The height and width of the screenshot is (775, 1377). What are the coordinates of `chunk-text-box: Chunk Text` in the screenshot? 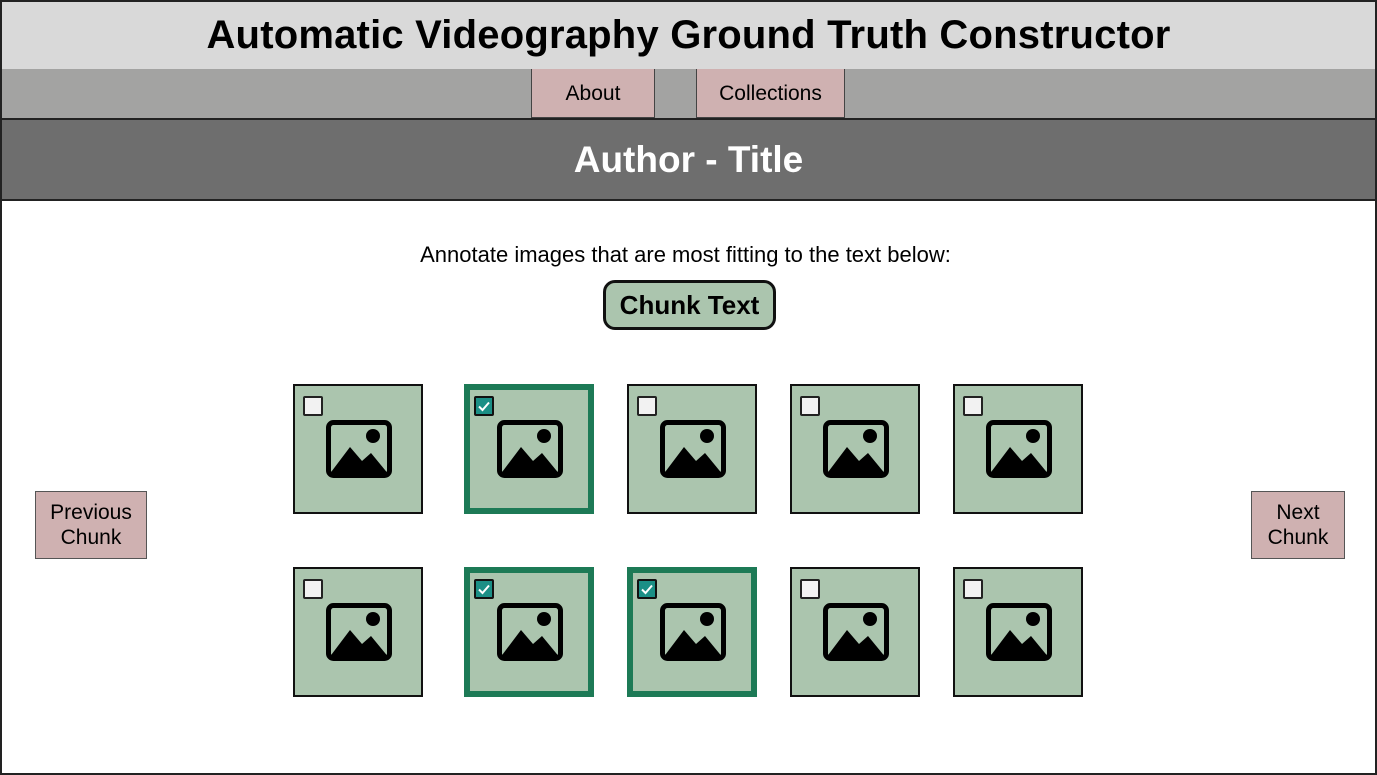 It's located at (689, 305).